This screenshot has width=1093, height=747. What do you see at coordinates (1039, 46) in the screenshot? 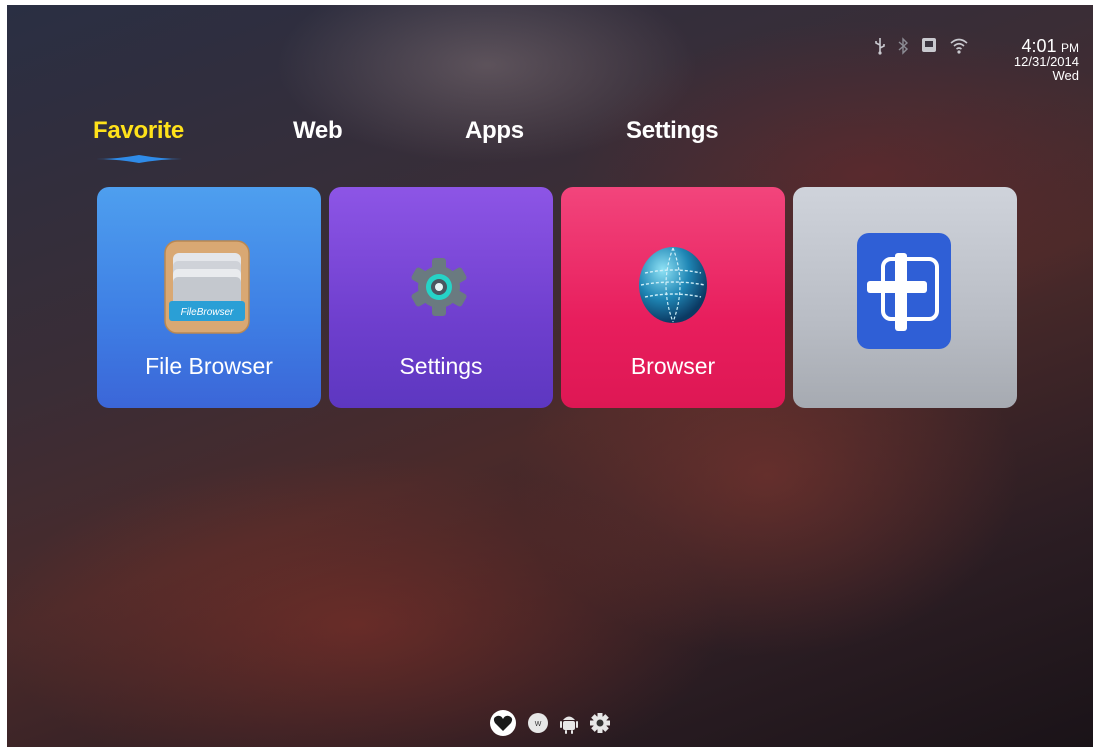
I see `clock-time: 4:01` at bounding box center [1039, 46].